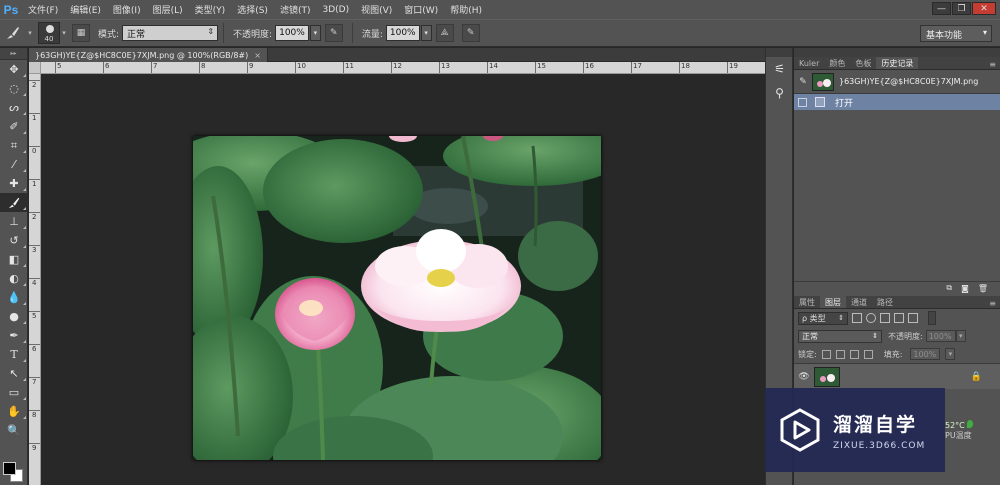 The height and width of the screenshot is (485, 1000). I want to click on shape-filter-icon, so click(899, 318).